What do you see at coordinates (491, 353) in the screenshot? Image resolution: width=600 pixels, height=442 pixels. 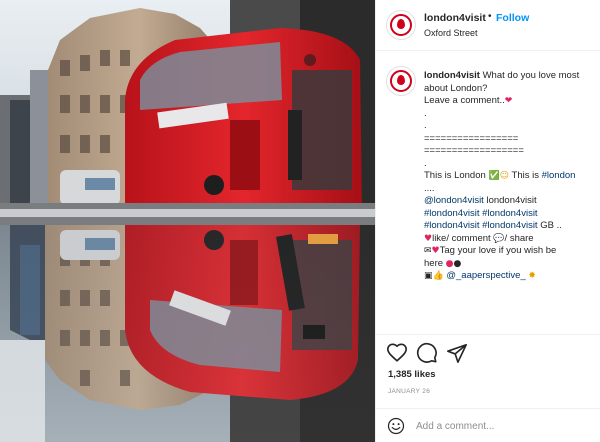 I see `post-actions` at bounding box center [491, 353].